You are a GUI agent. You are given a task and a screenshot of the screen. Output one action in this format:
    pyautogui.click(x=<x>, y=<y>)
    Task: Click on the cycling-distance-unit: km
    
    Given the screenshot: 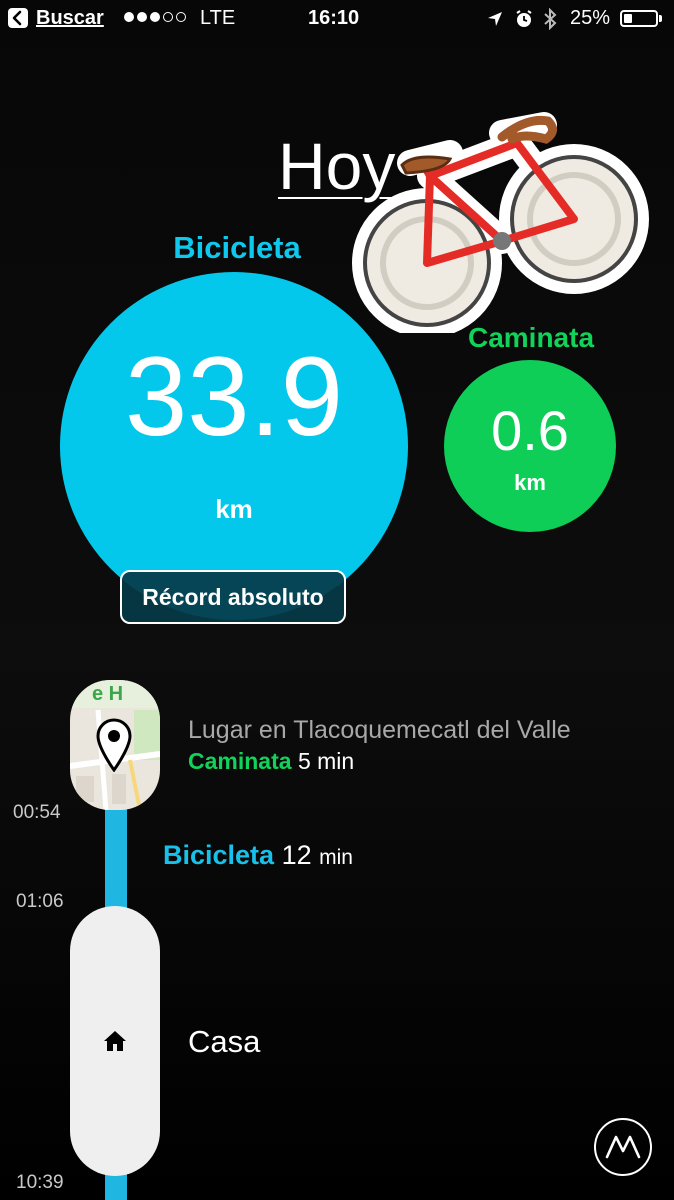 What is the action you would take?
    pyautogui.click(x=234, y=509)
    